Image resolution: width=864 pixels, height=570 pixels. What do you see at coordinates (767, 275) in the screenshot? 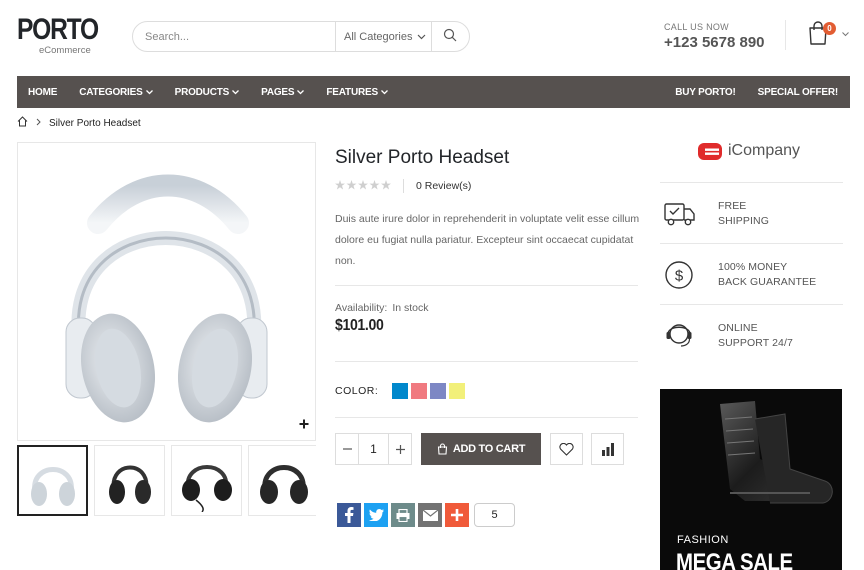
I see `feature-text: 100% MONEY BACK GUARANTEE` at bounding box center [767, 275].